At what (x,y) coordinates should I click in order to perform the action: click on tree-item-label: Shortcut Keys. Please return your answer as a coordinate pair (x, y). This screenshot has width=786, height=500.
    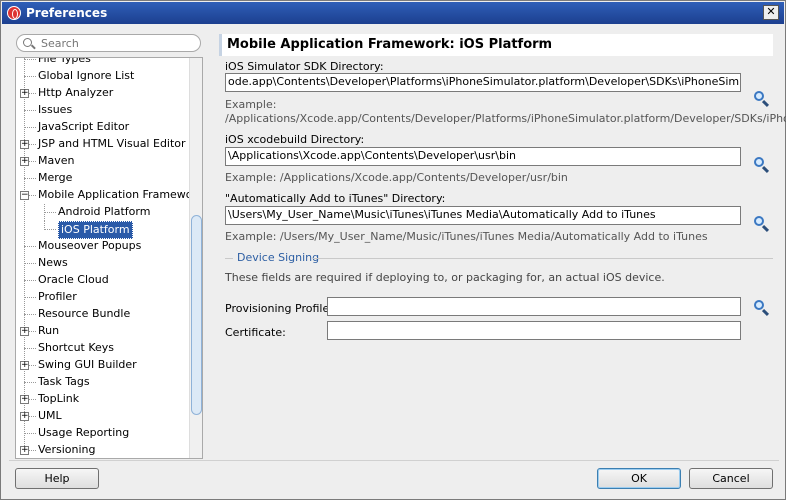
    Looking at the image, I should click on (76, 347).